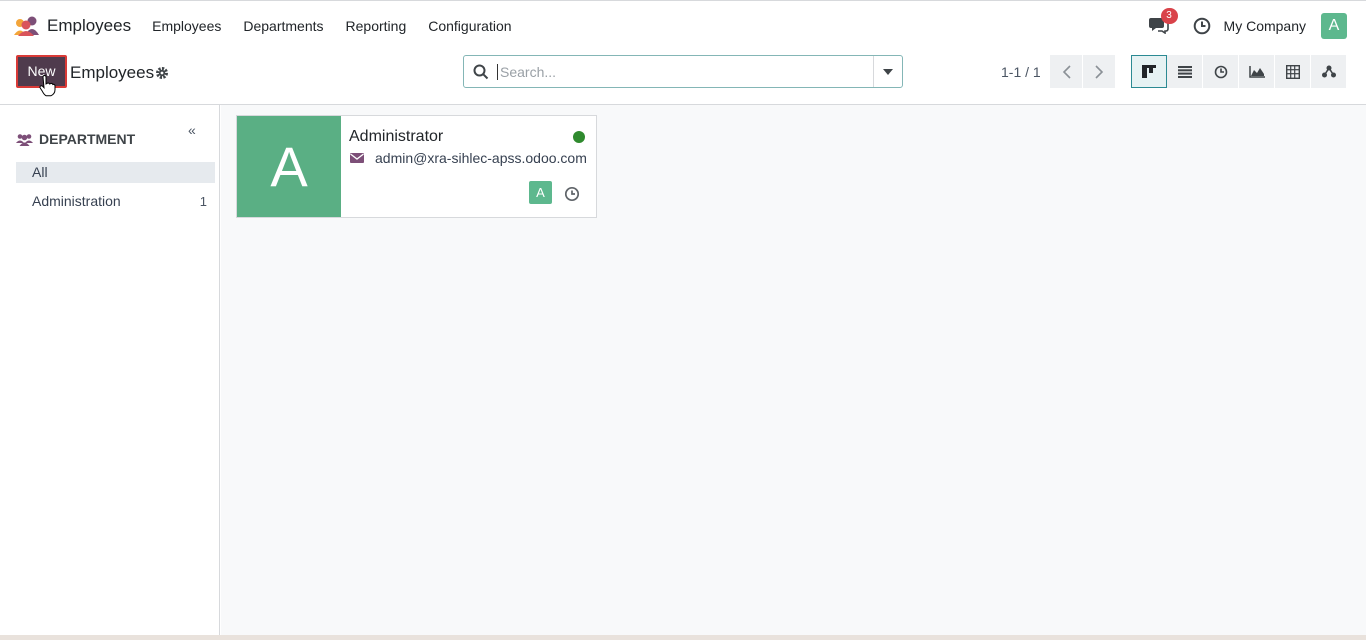 This screenshot has height=640, width=1366. I want to click on pager-value: 1-1 / 1, so click(1021, 72).